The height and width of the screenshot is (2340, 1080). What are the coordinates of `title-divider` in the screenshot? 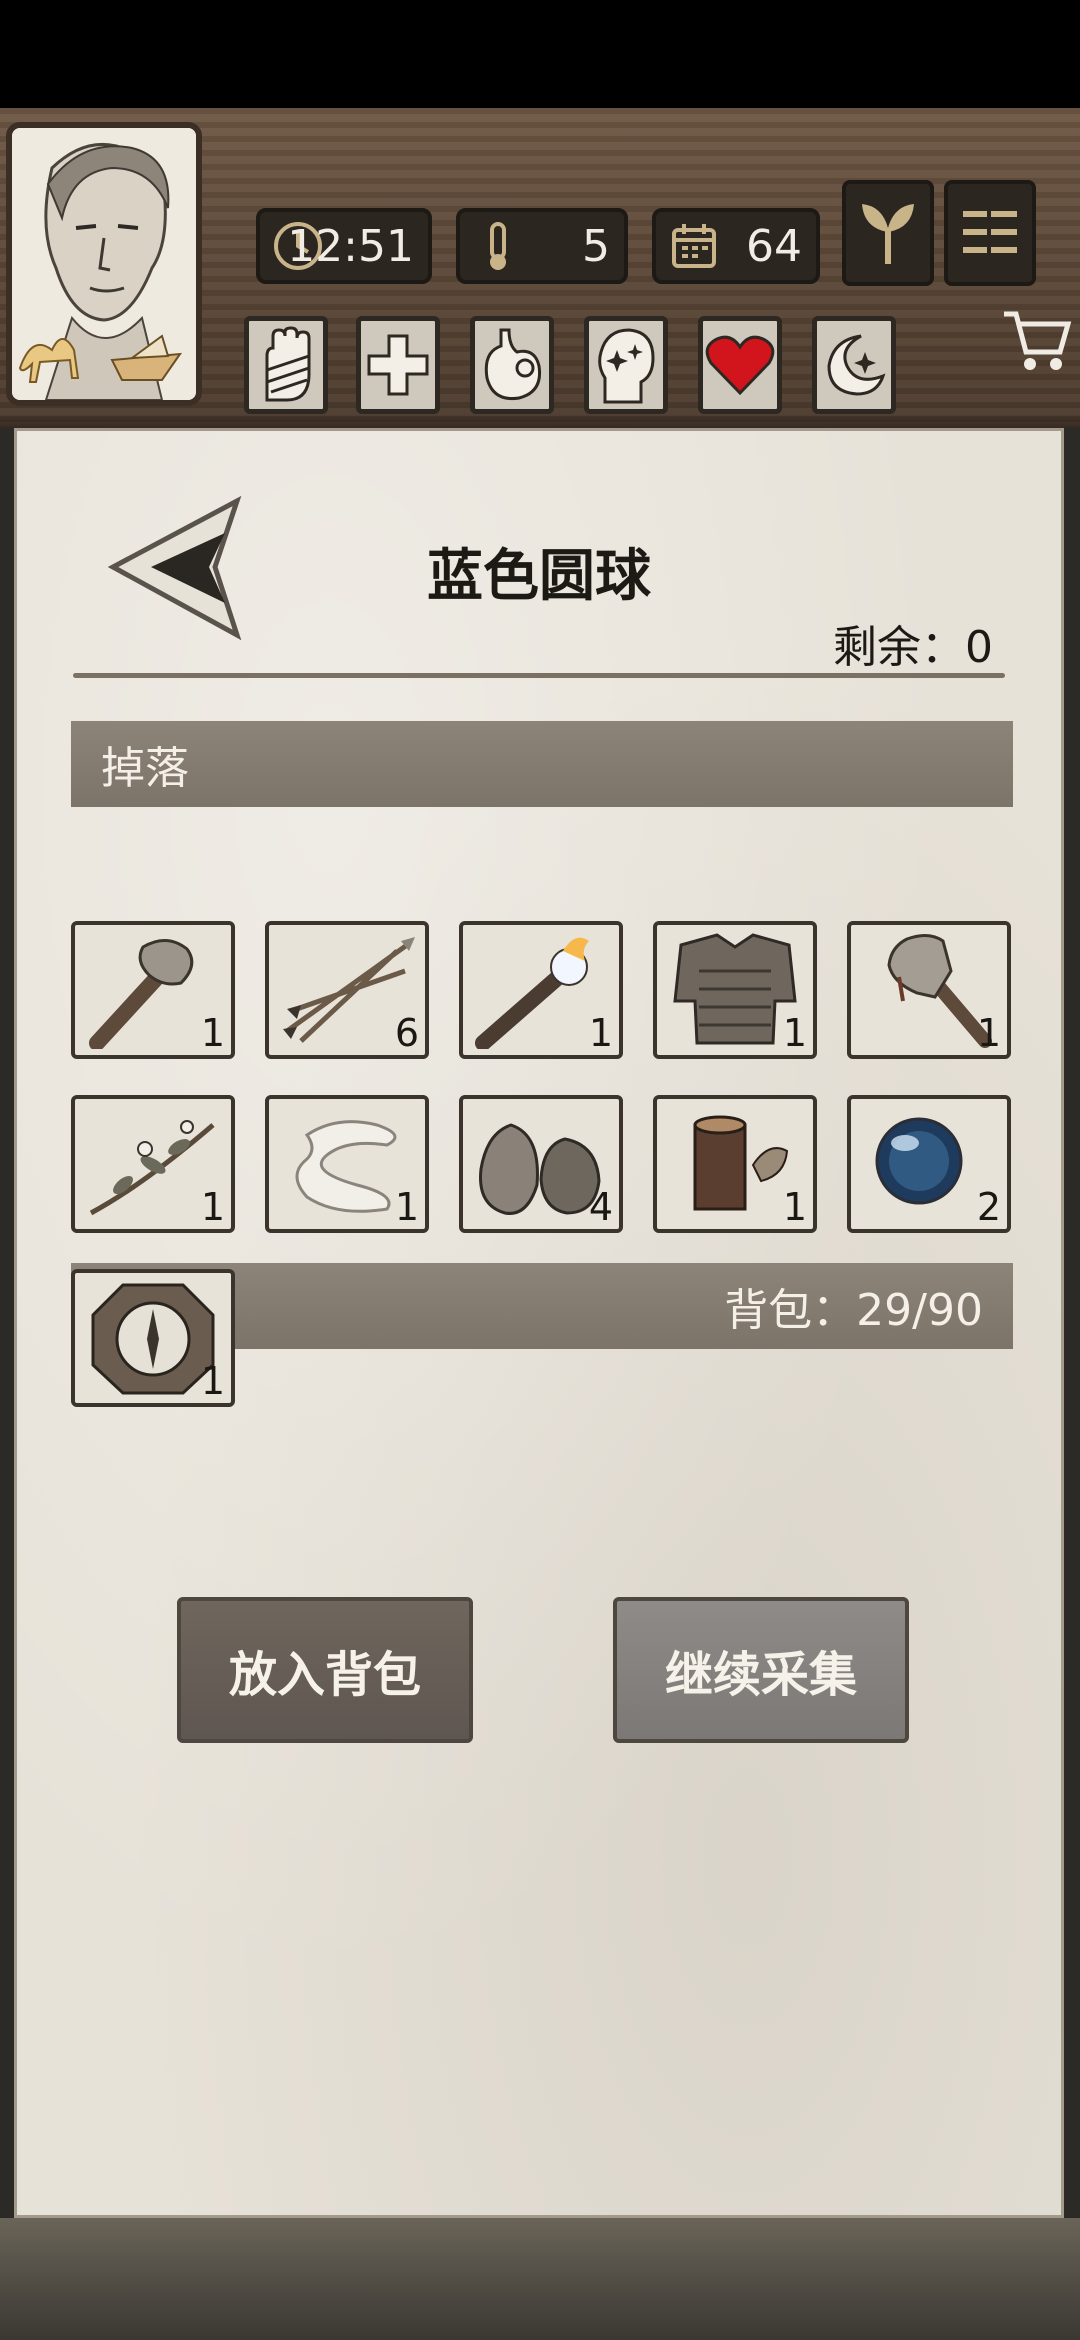 It's located at (539, 675).